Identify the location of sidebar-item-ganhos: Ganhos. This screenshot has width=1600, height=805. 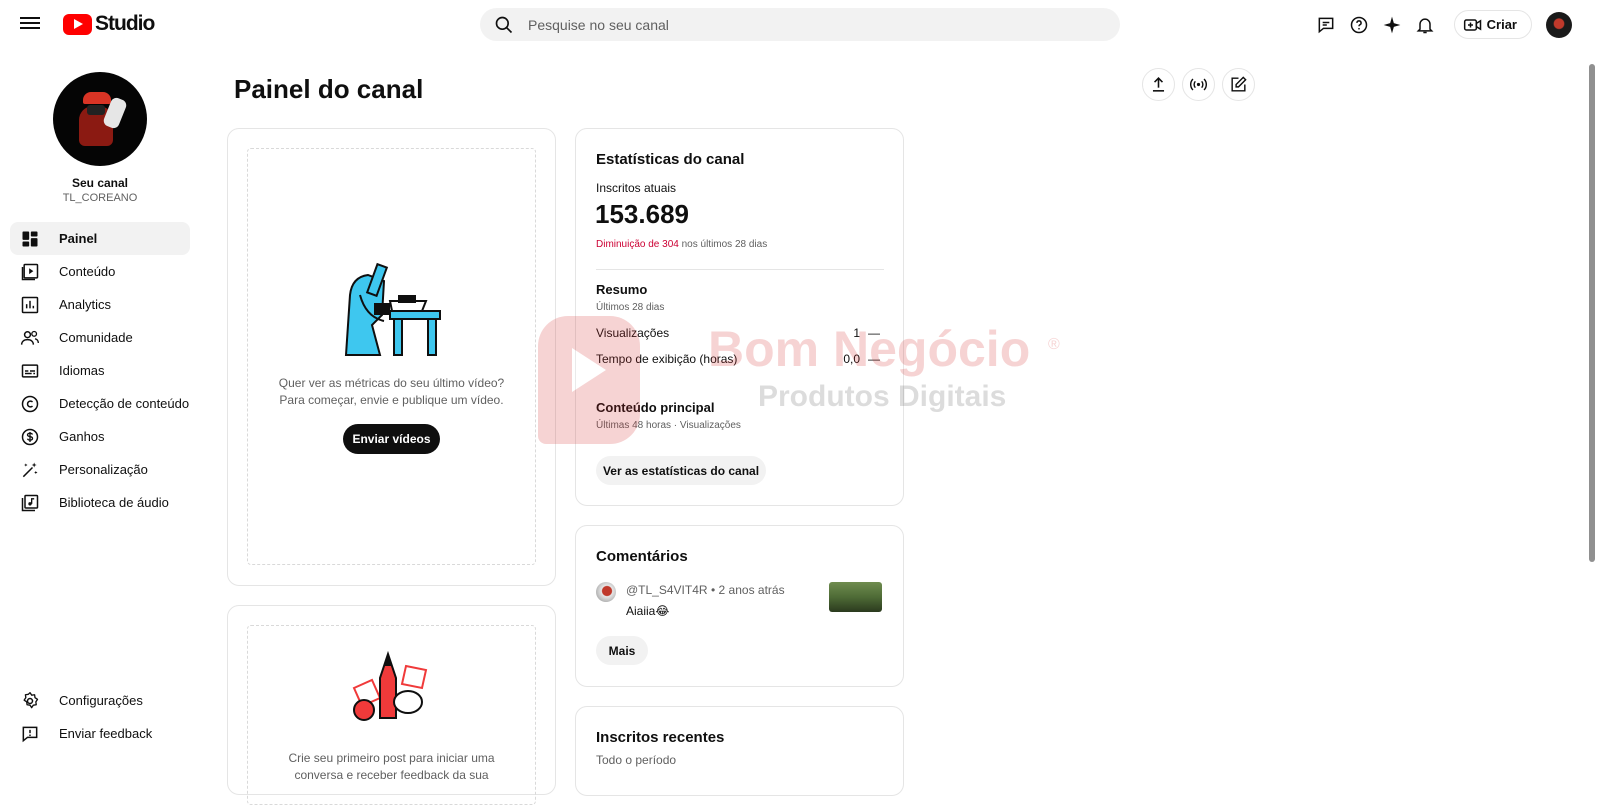
(100, 436).